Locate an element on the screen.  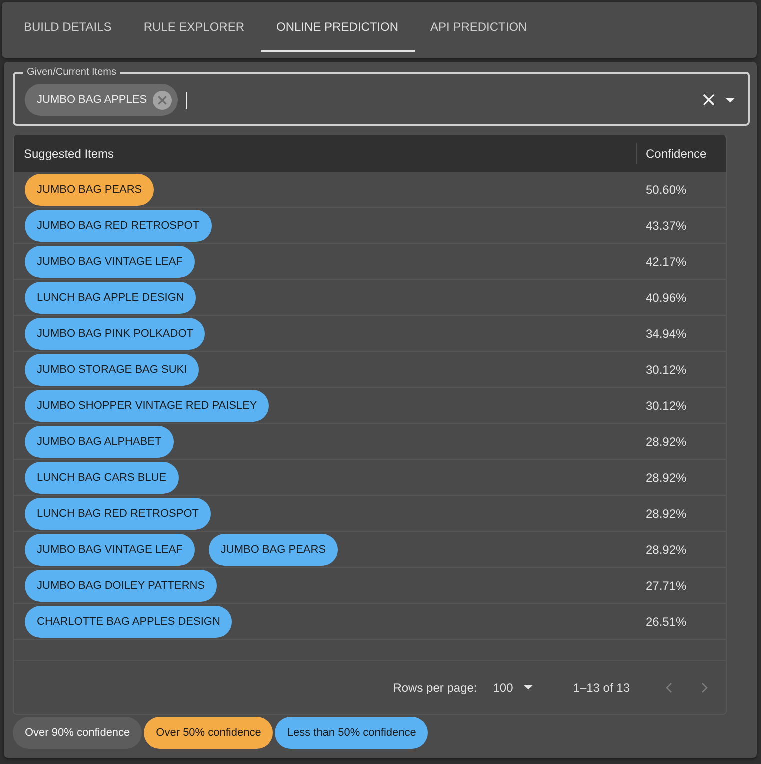
item-chip: JUMBO STORAGE BAG SUKI is located at coordinates (112, 370).